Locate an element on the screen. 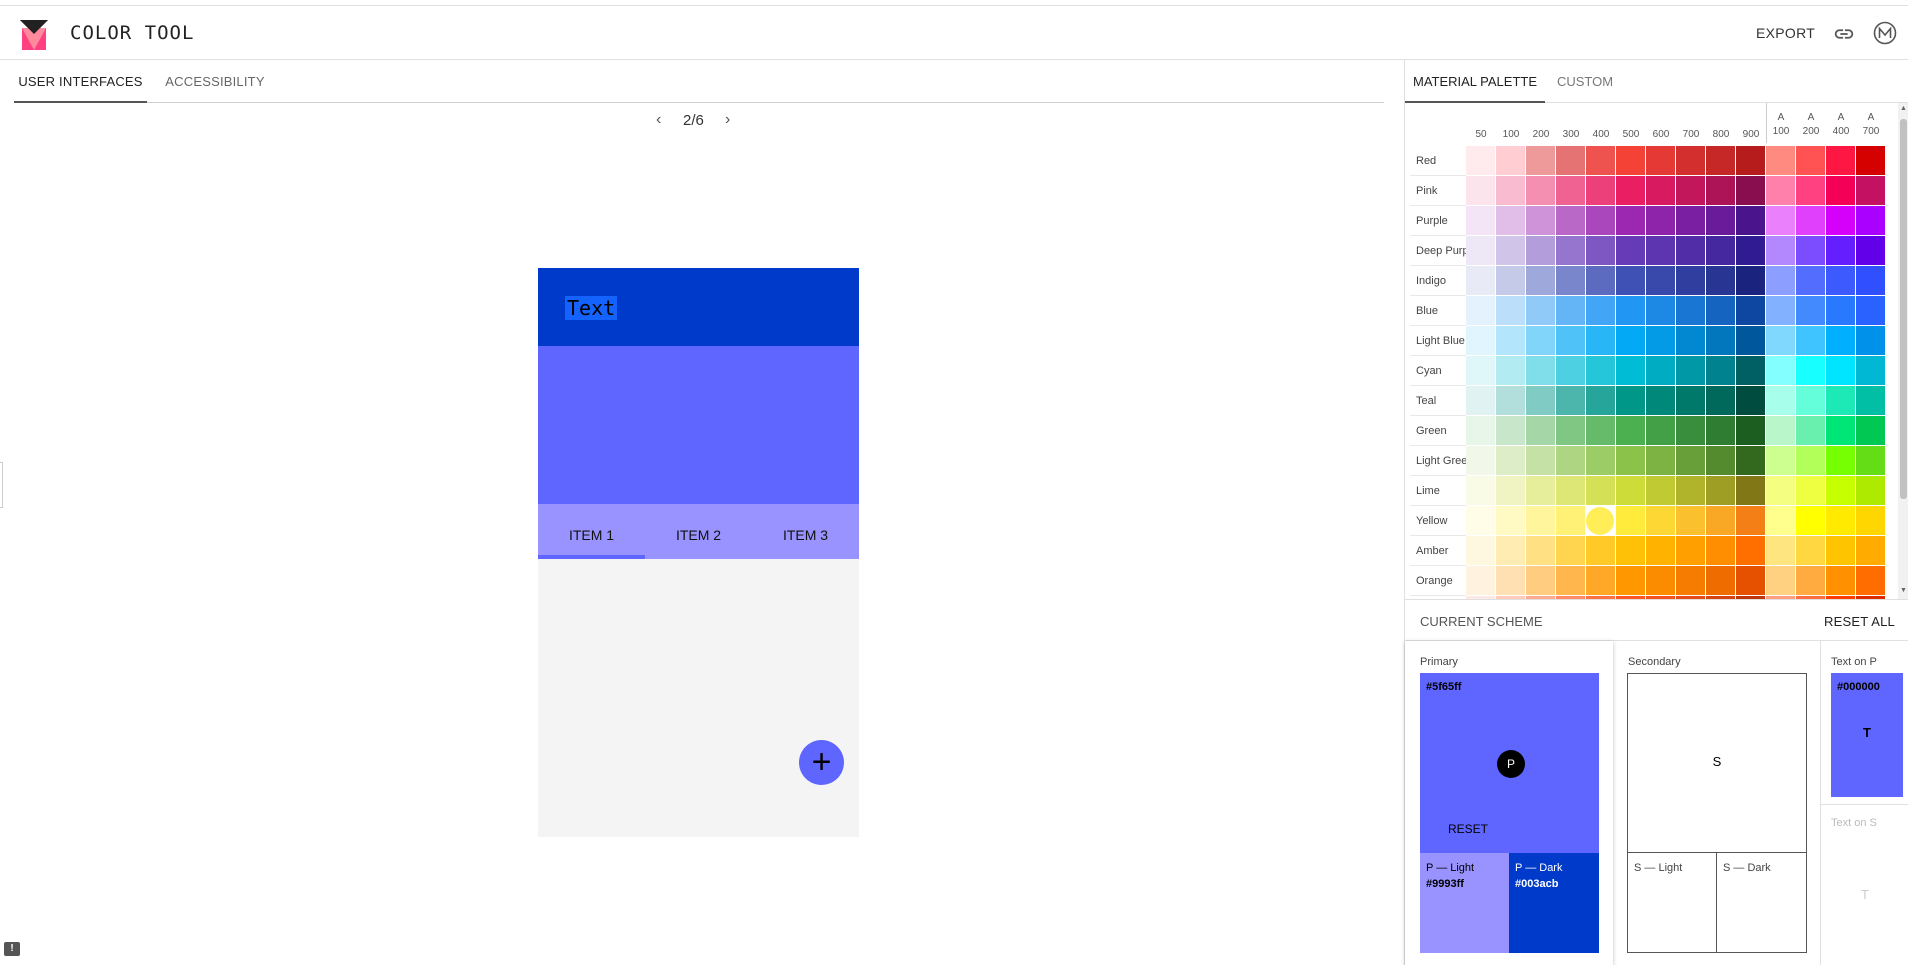 This screenshot has width=1908, height=965. color-tool-logo-icon is located at coordinates (34, 35).